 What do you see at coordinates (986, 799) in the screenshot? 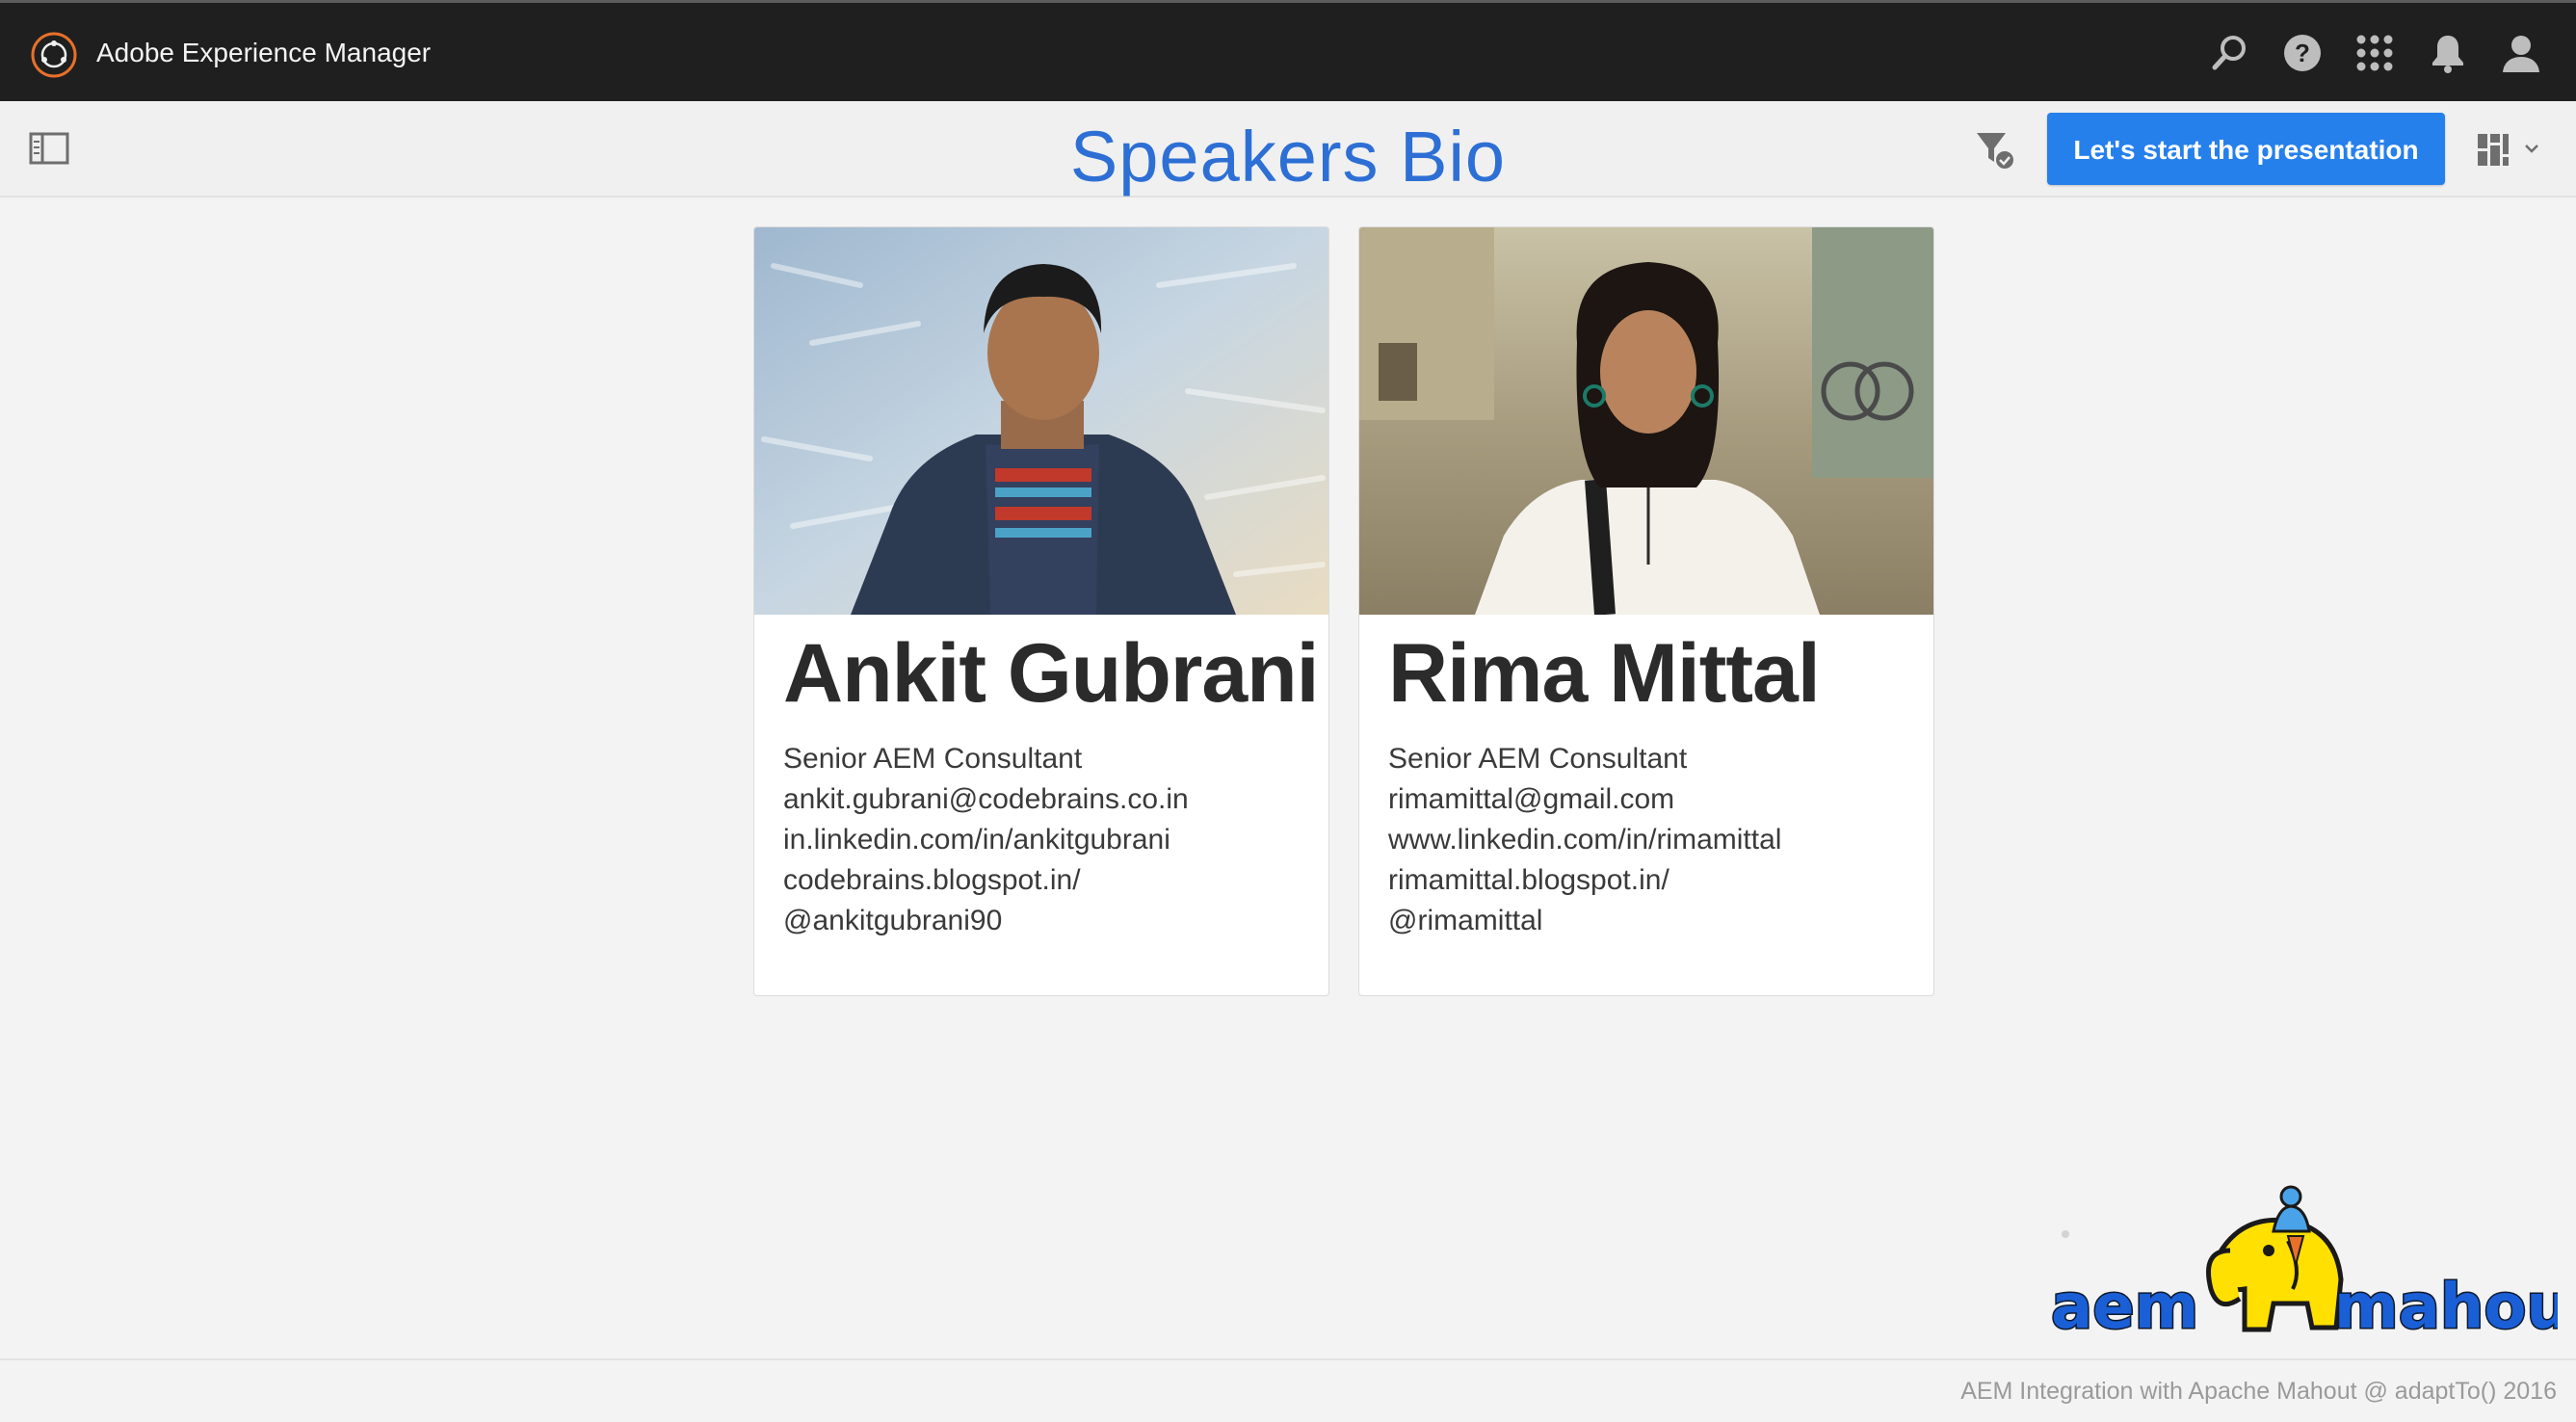
I see `speaker-email: ankit.gubrani@codebrains.co.in` at bounding box center [986, 799].